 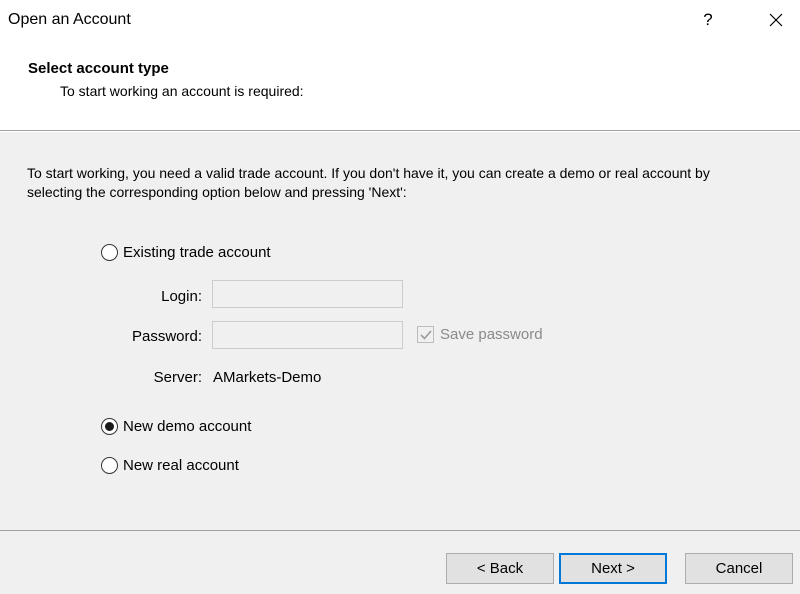 I want to click on checkmark-icon, so click(x=426, y=335).